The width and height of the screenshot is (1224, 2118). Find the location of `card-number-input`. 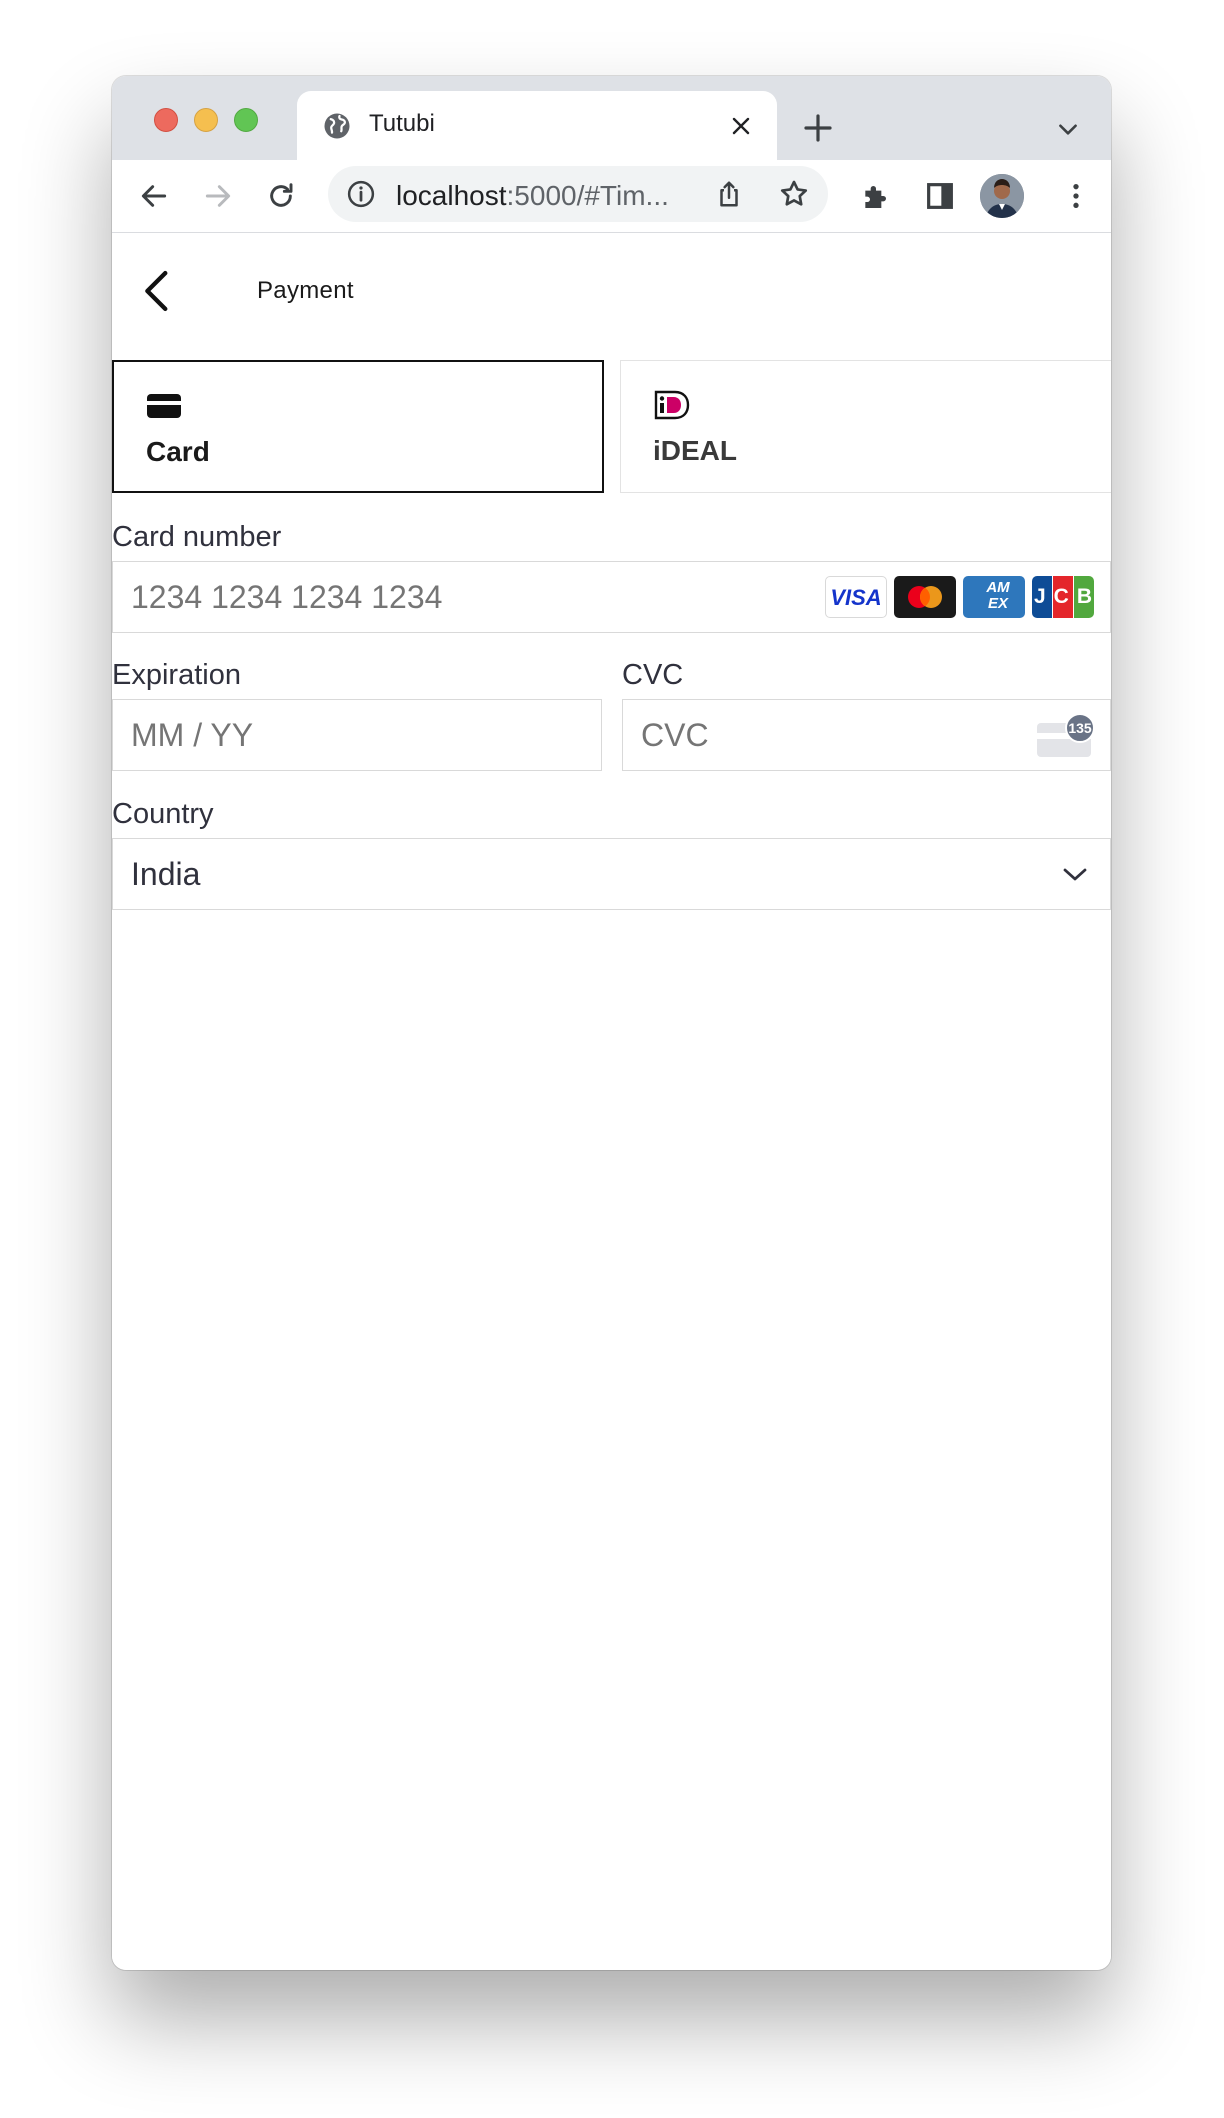

card-number-input is located at coordinates (431, 597).